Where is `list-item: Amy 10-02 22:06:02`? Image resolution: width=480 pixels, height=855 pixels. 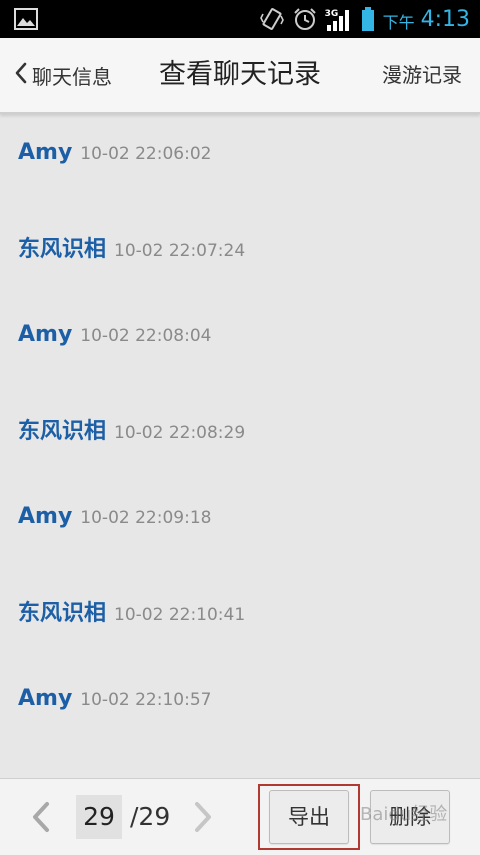 list-item: Amy 10-02 22:06:02 is located at coordinates (114, 152).